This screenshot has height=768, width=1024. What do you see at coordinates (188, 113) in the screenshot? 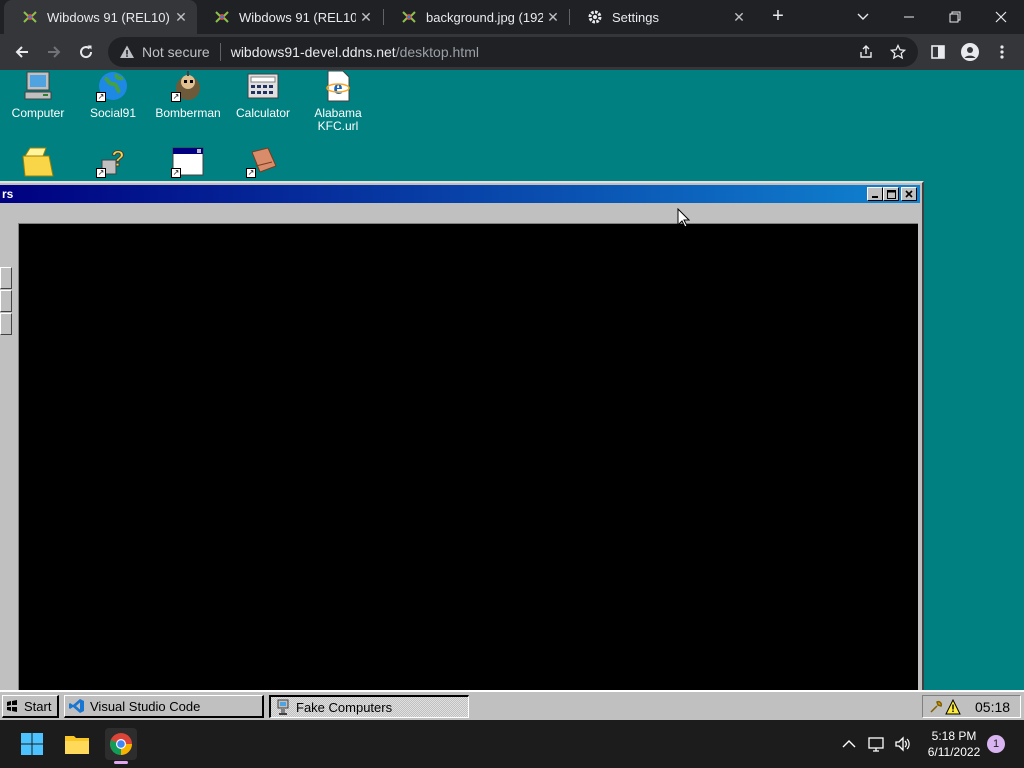
I see `desktop-icon-label: Bomberman` at bounding box center [188, 113].